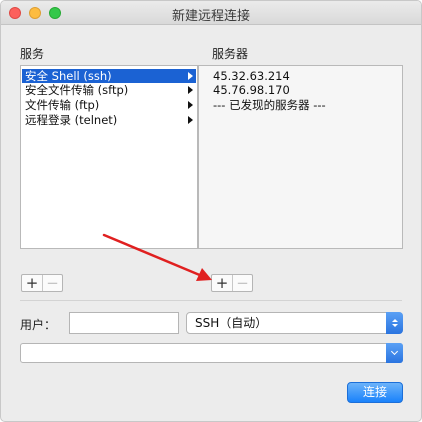  I want to click on user-input, so click(124, 323).